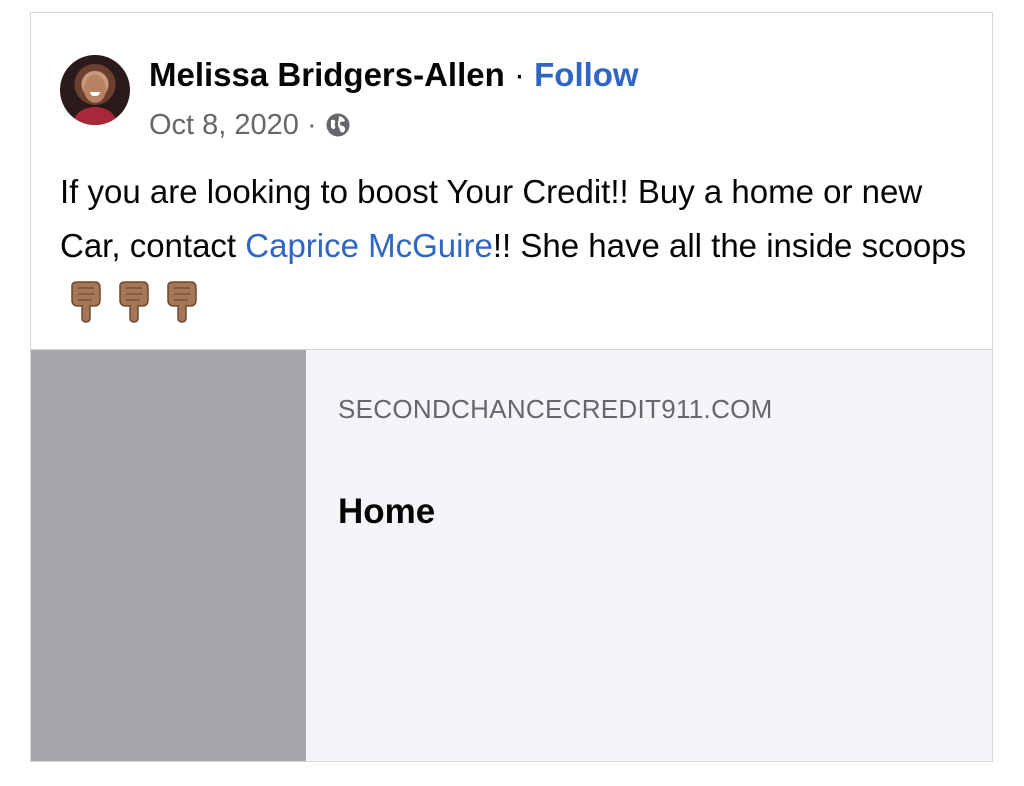 This screenshot has height=786, width=1024. Describe the element at coordinates (555, 409) in the screenshot. I see `link-preview-domain: SECONDCHANCECREDIT911.COM` at that location.